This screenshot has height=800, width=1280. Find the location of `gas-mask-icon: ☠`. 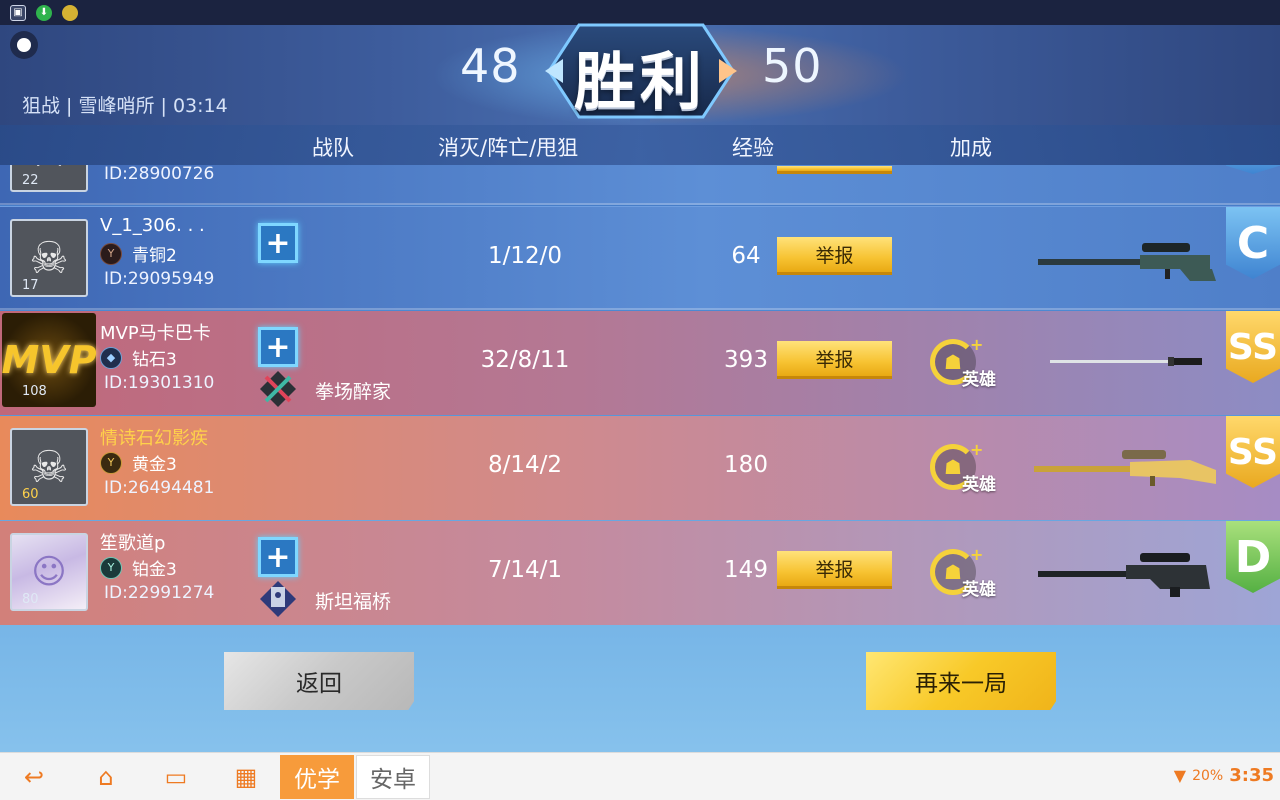

gas-mask-icon: ☠ is located at coordinates (49, 258).